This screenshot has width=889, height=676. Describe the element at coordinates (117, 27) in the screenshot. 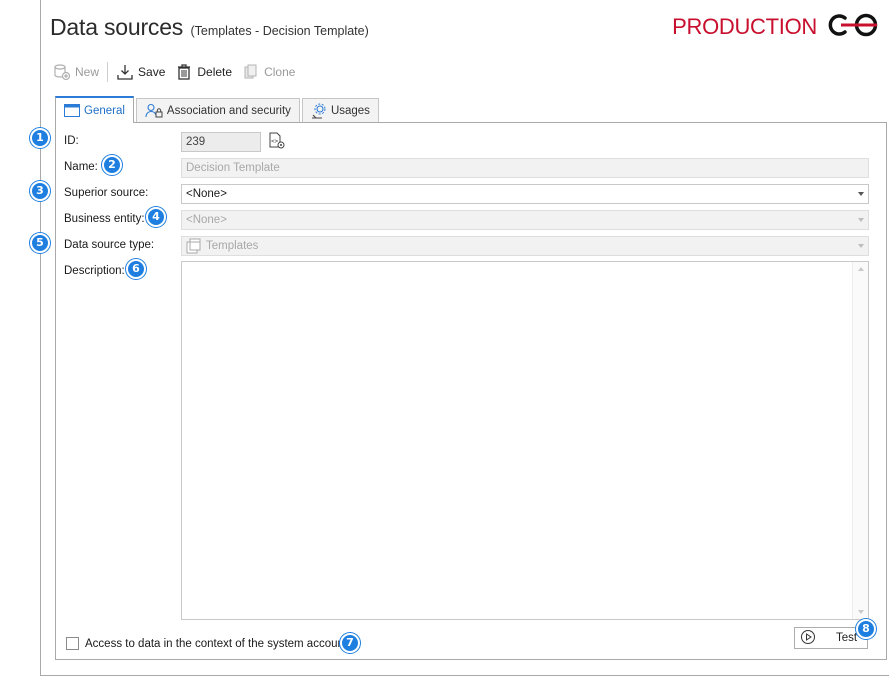

I see `page-title-main: Data sources` at that location.